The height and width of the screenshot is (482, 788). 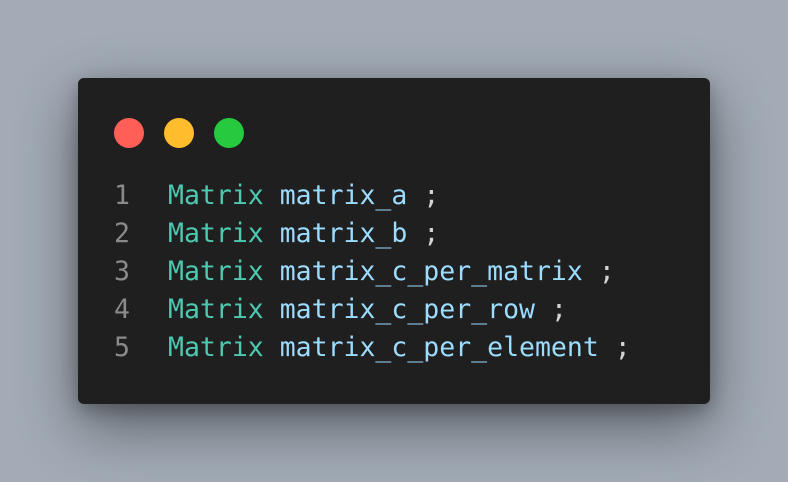 I want to click on line-number: 2, so click(x=122, y=233).